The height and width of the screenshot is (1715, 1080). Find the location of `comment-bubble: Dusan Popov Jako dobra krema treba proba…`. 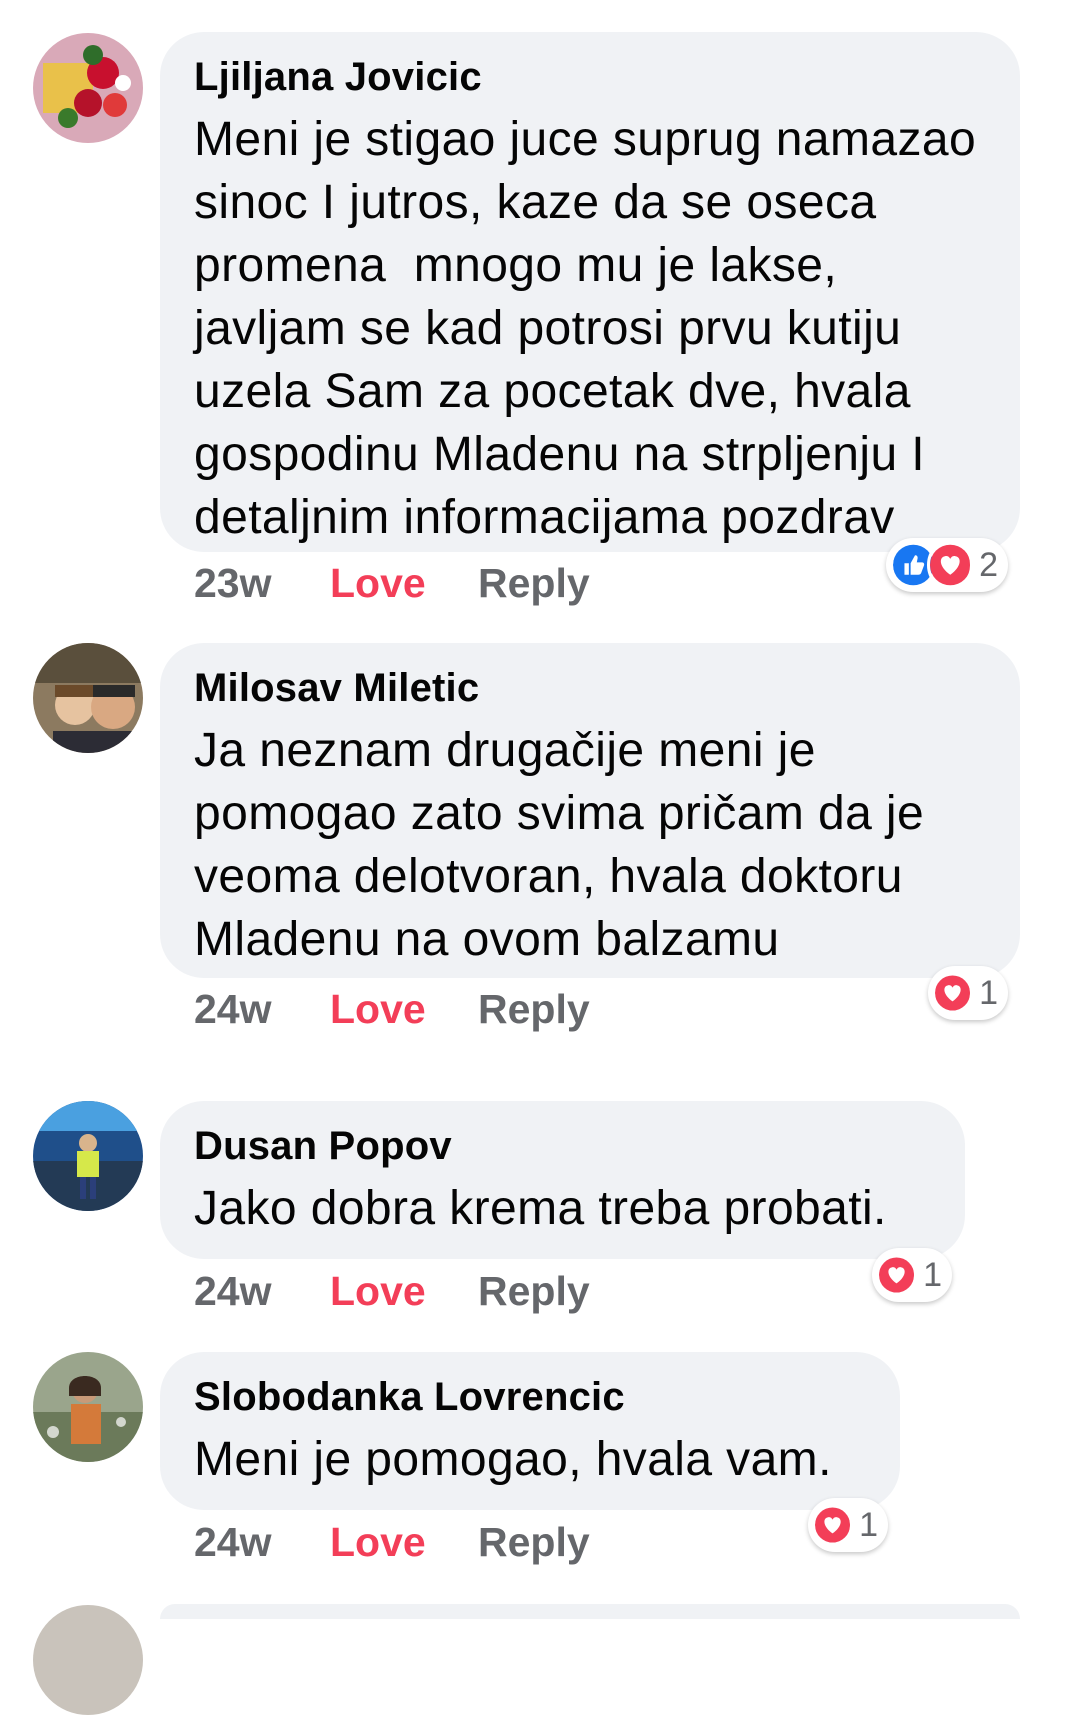

comment-bubble: Dusan Popov Jako dobra krema treba proba… is located at coordinates (562, 1180).